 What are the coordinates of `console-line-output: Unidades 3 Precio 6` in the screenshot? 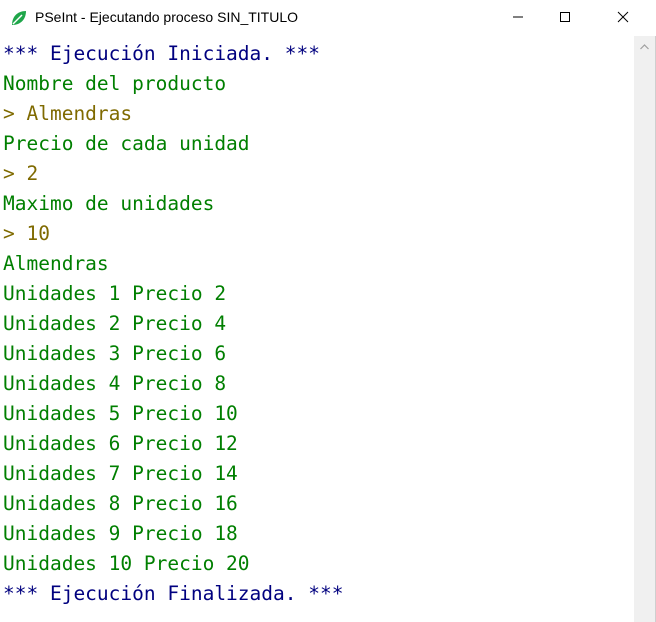 It's located at (115, 353).